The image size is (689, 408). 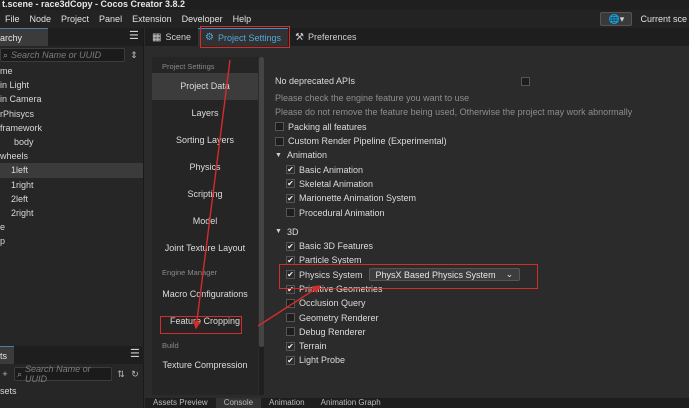 What do you see at coordinates (110, 19) in the screenshot?
I see `menu-panel: Panel` at bounding box center [110, 19].